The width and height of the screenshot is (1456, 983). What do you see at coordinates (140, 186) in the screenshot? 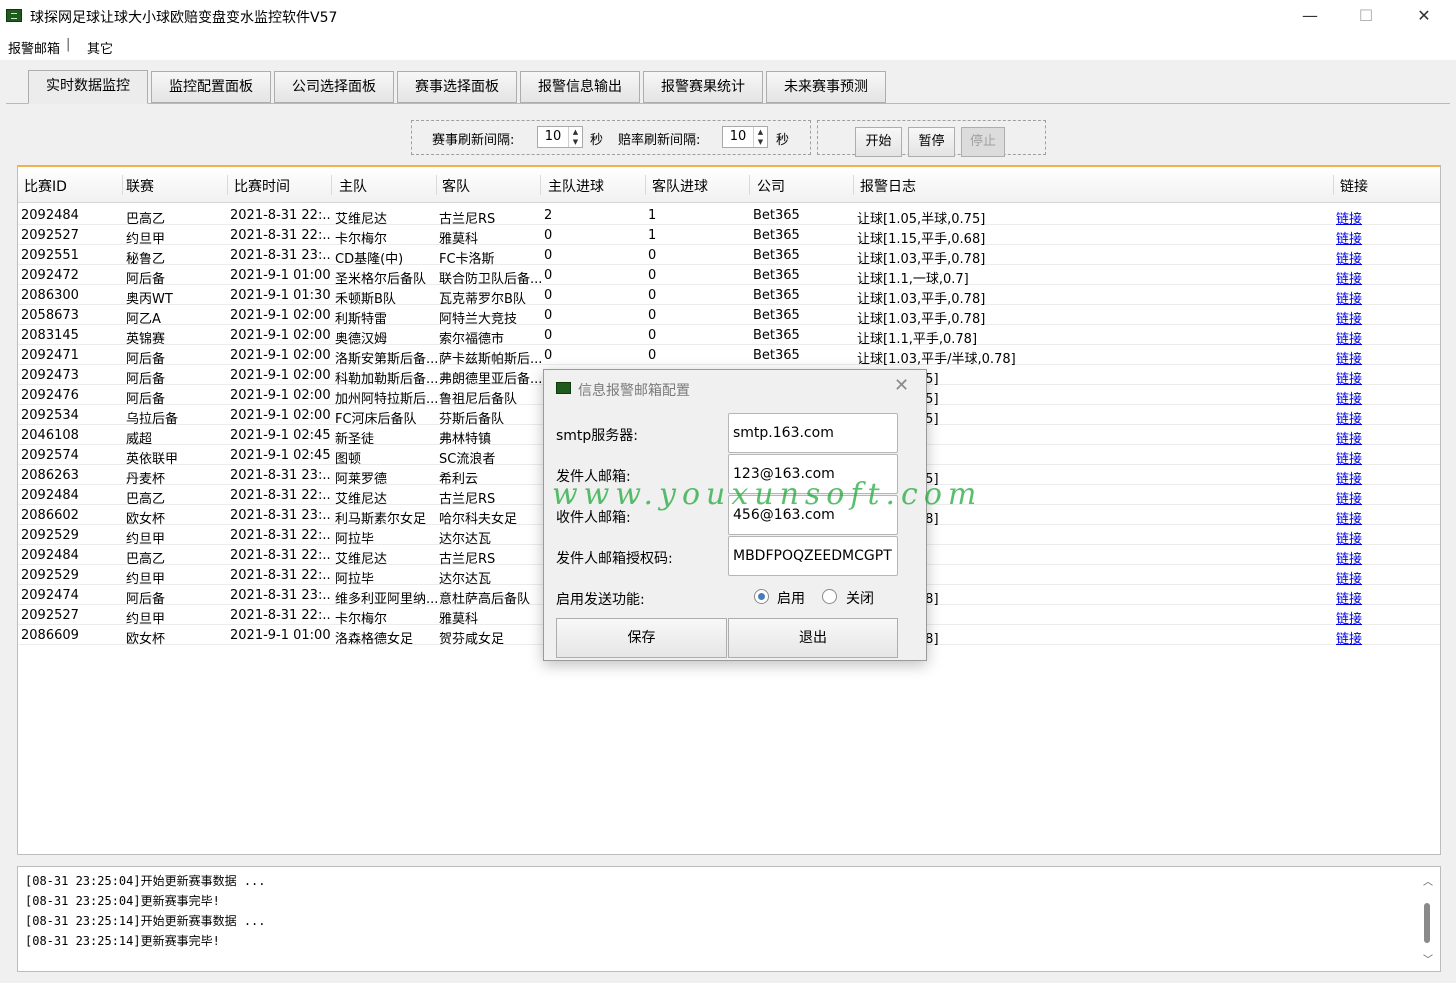
I see `column-header: 联赛` at bounding box center [140, 186].